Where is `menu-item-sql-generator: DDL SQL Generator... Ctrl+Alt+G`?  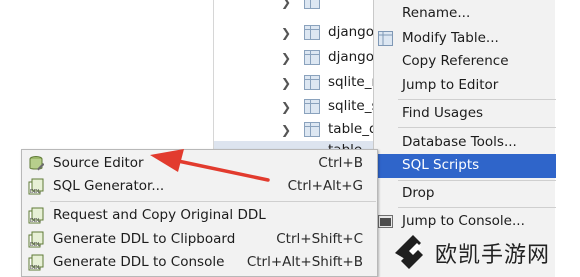 menu-item-sql-generator: DDL SQL Generator... Ctrl+Alt+G is located at coordinates (199, 186).